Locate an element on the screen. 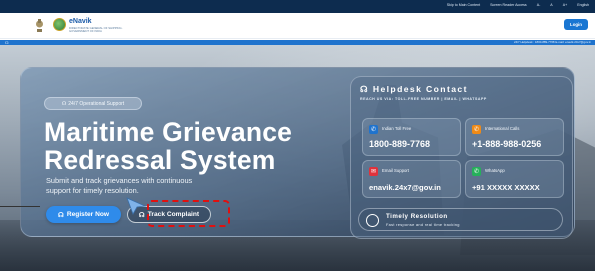  timely-title: Timely Resolution is located at coordinates (417, 216).